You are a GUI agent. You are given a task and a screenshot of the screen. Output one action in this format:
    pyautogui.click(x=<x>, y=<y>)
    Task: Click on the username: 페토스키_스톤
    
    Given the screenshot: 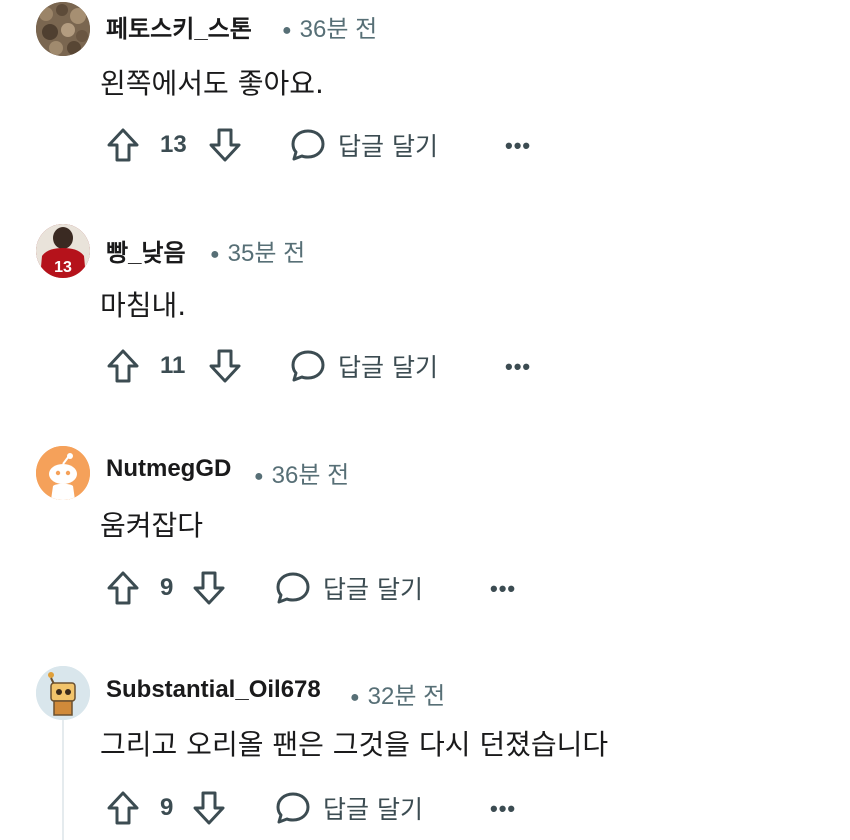 What is the action you would take?
    pyautogui.click(x=179, y=26)
    